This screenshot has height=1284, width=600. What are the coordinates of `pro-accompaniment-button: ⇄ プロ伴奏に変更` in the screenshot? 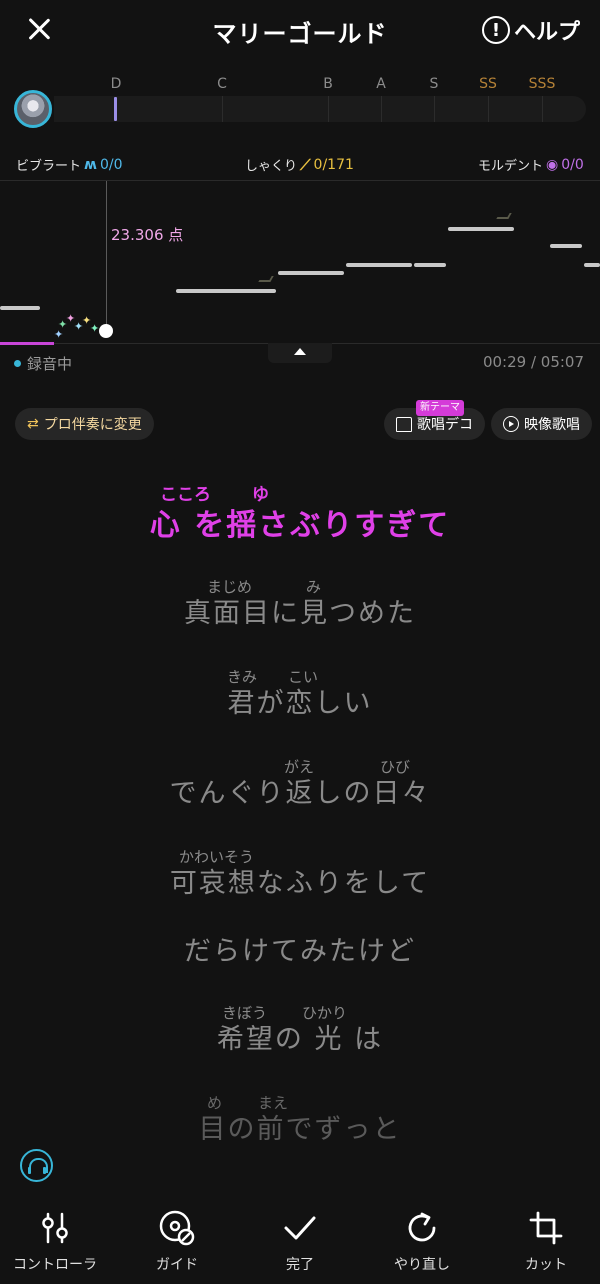 It's located at (84, 424).